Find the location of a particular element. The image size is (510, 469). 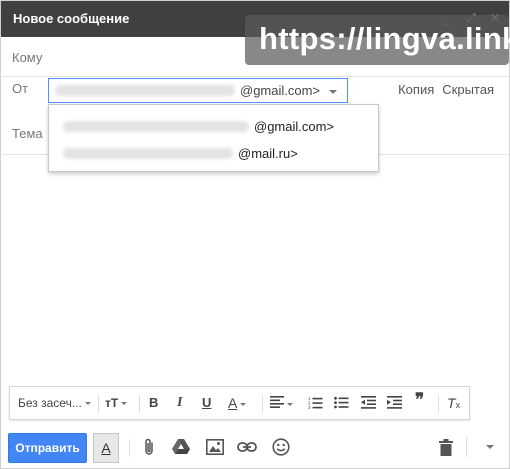

font-size-icon: тT is located at coordinates (116, 403).